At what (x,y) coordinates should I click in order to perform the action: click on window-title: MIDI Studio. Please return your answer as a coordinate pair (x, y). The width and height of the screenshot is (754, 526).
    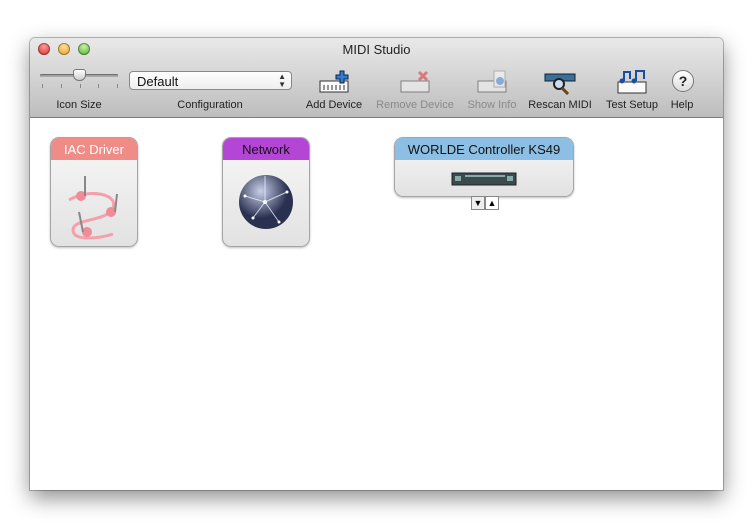
    Looking at the image, I should click on (376, 49).